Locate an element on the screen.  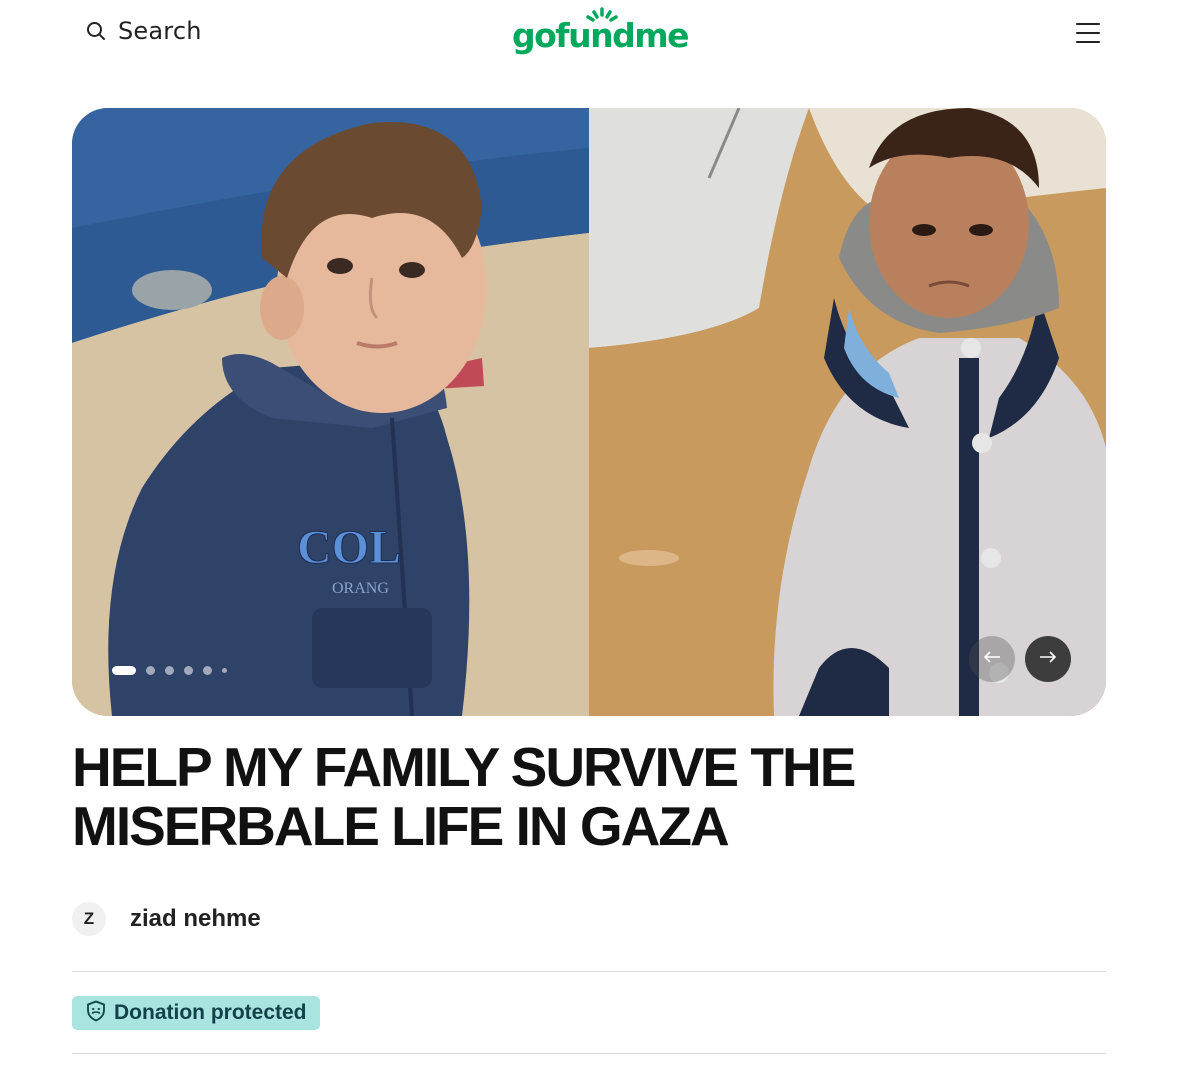
donation-protected-label: Donation protected is located at coordinates (210, 1012).